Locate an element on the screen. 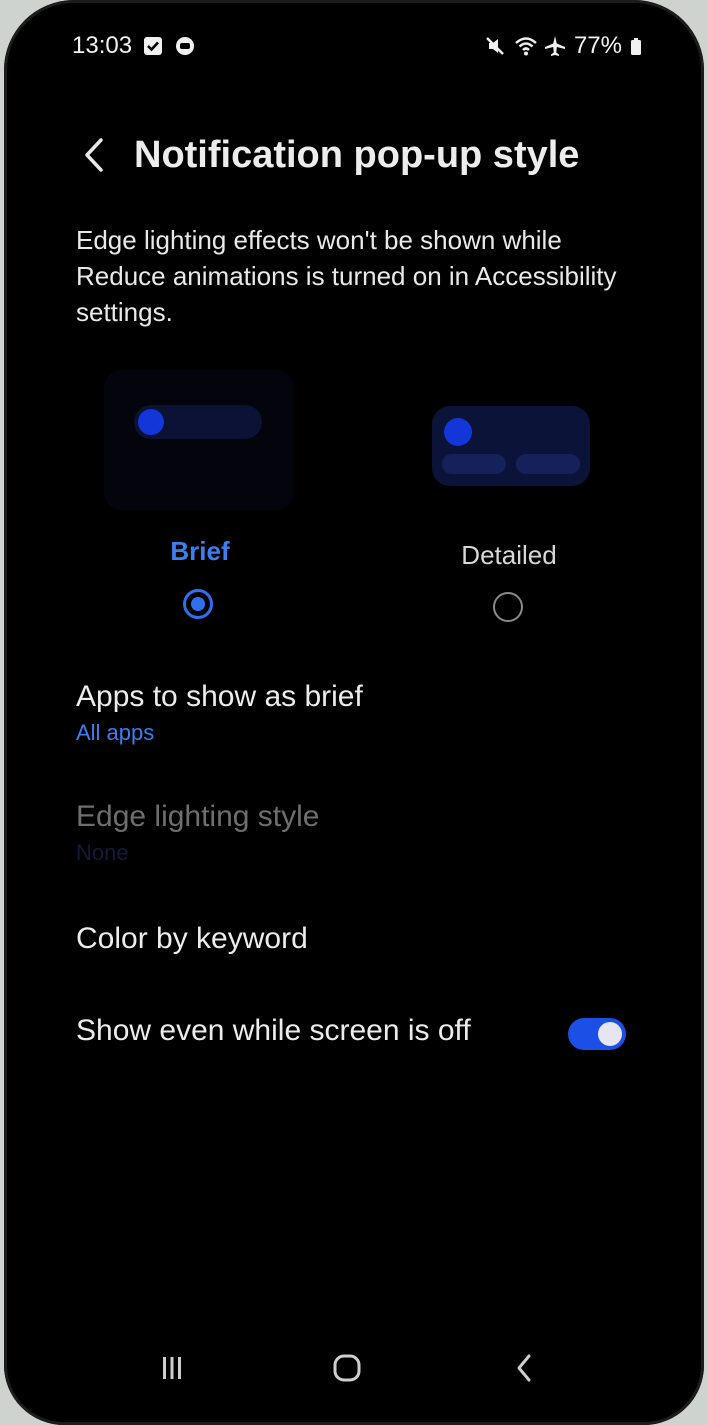 This screenshot has height=1425, width=708. back-icon is located at coordinates (524, 1368).